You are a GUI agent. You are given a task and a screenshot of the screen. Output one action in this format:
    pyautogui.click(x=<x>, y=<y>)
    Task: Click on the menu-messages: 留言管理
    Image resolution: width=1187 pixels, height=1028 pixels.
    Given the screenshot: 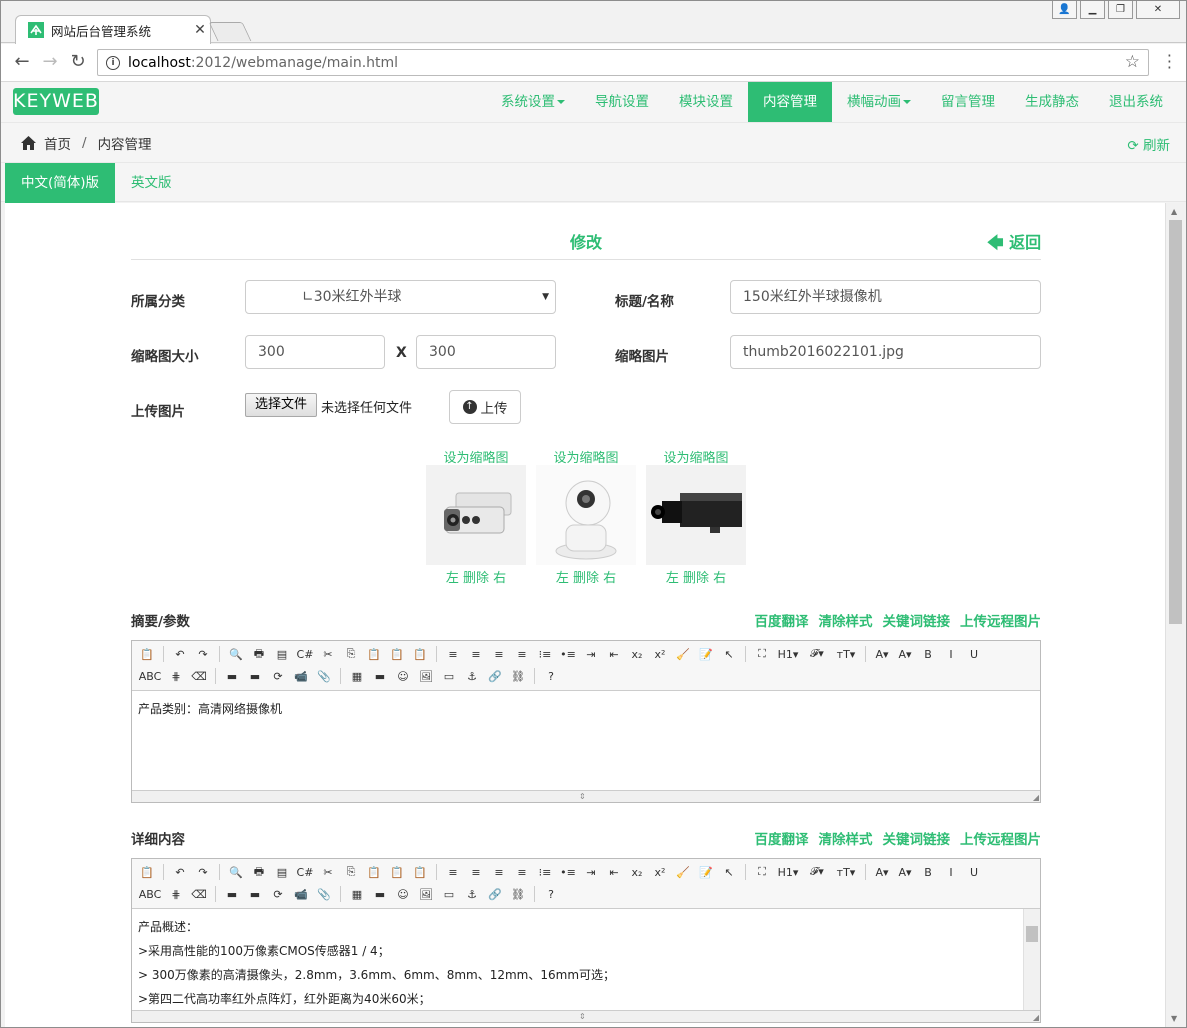 What is the action you would take?
    pyautogui.click(x=968, y=102)
    